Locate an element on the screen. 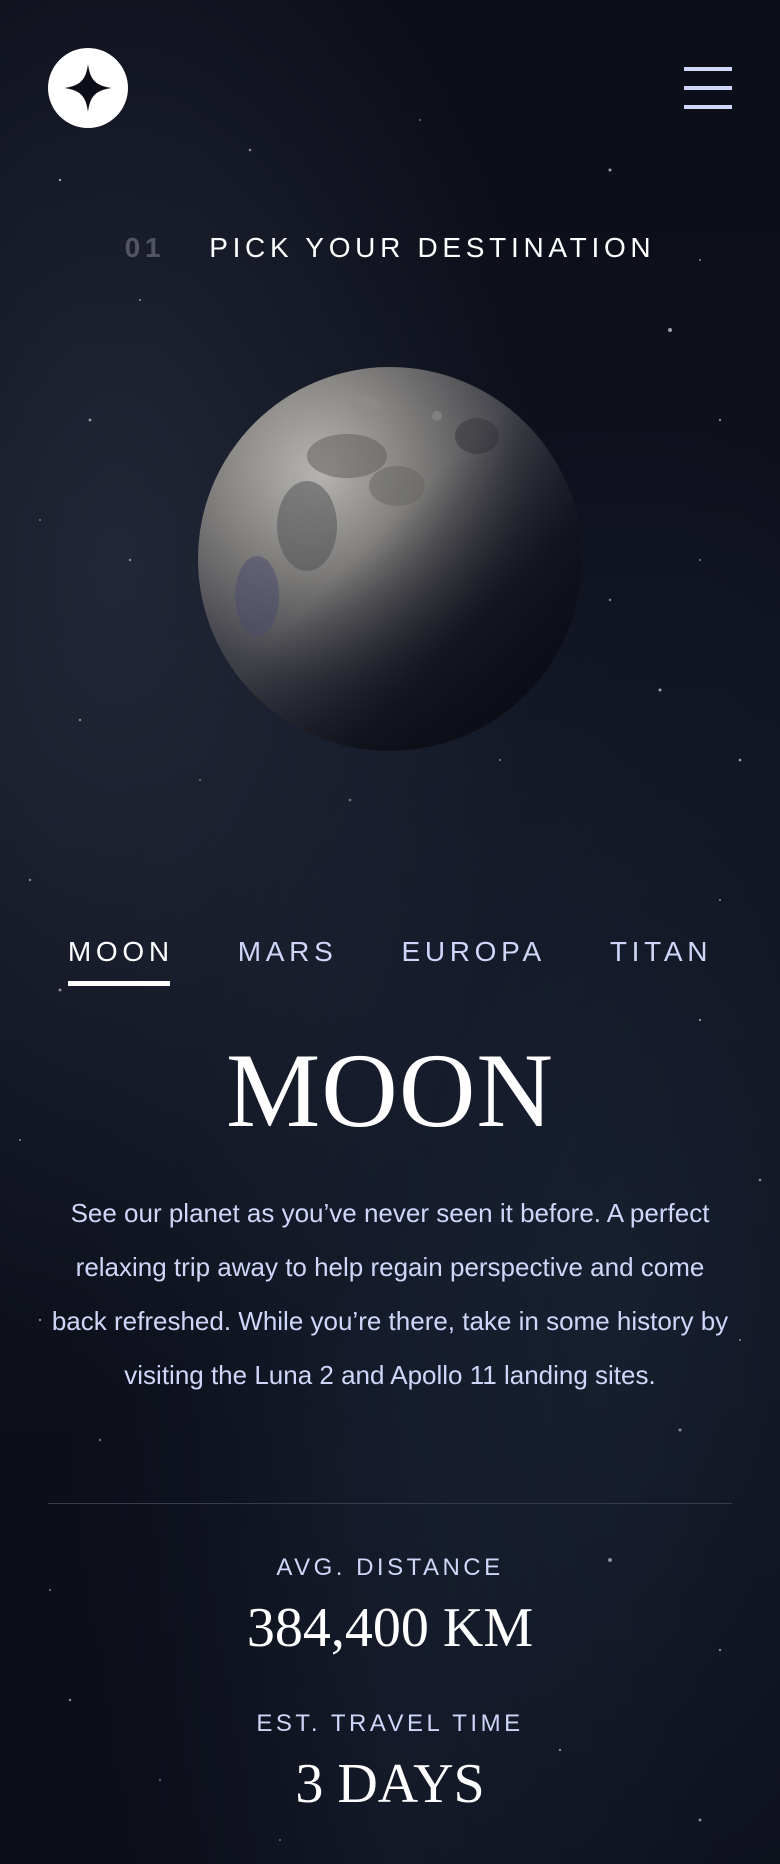  travel-time-value: 3 DAYS is located at coordinates (390, 1784).